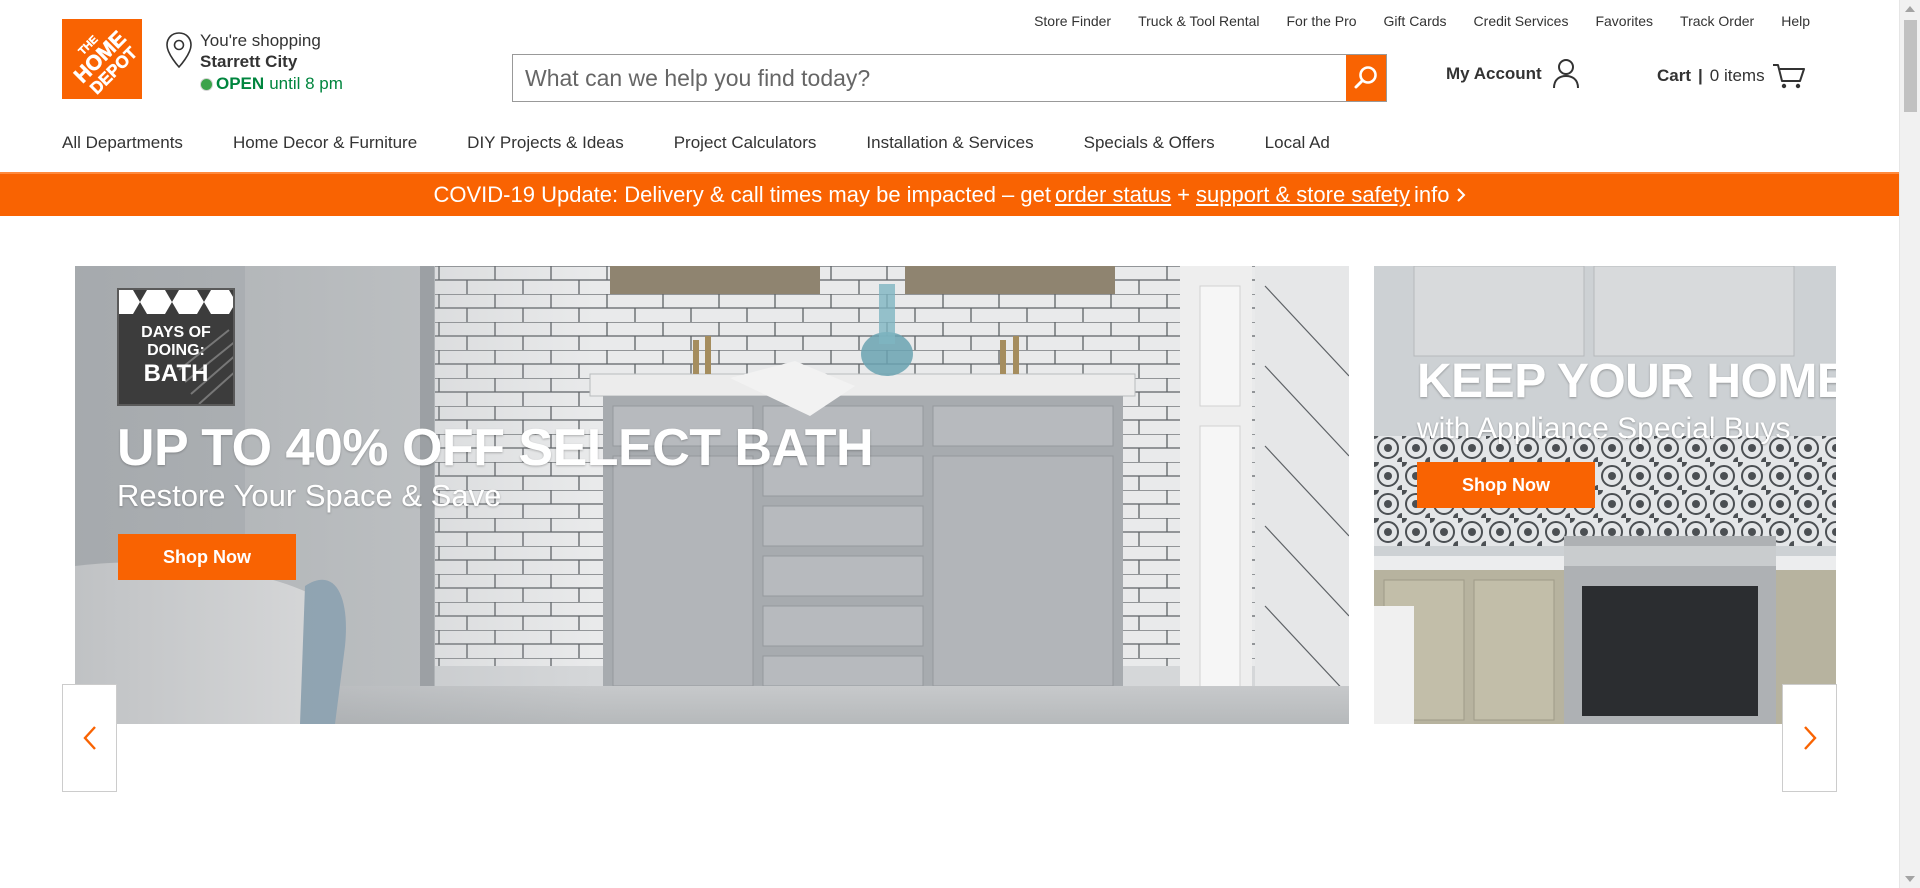 The height and width of the screenshot is (888, 1920). I want to click on hero-shop-now-button: Shop Now, so click(207, 557).